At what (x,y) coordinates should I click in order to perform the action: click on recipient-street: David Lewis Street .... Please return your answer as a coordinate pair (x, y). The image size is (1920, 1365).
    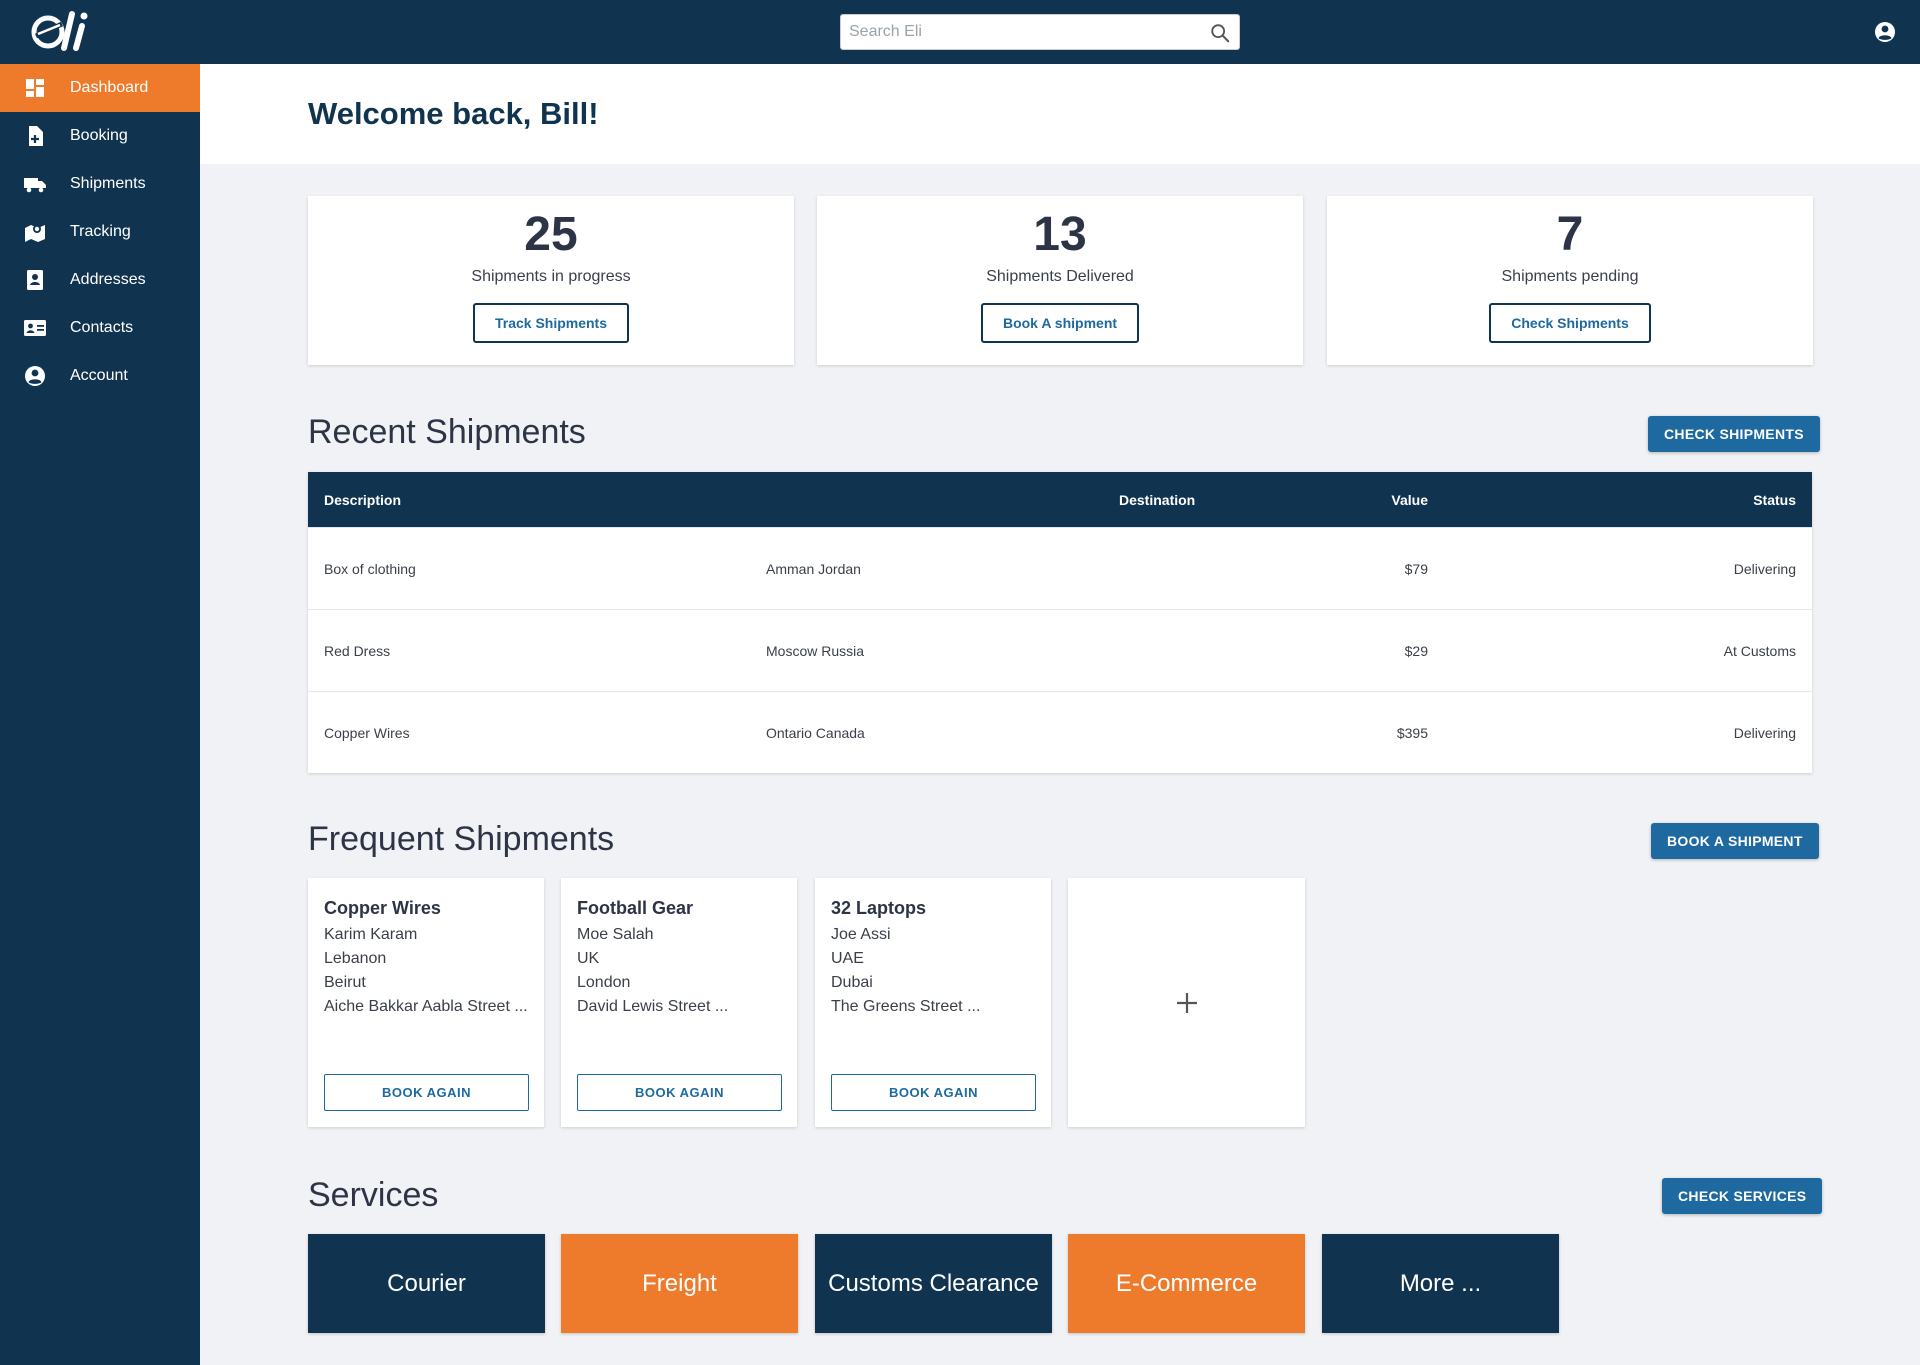
    Looking at the image, I should click on (653, 1006).